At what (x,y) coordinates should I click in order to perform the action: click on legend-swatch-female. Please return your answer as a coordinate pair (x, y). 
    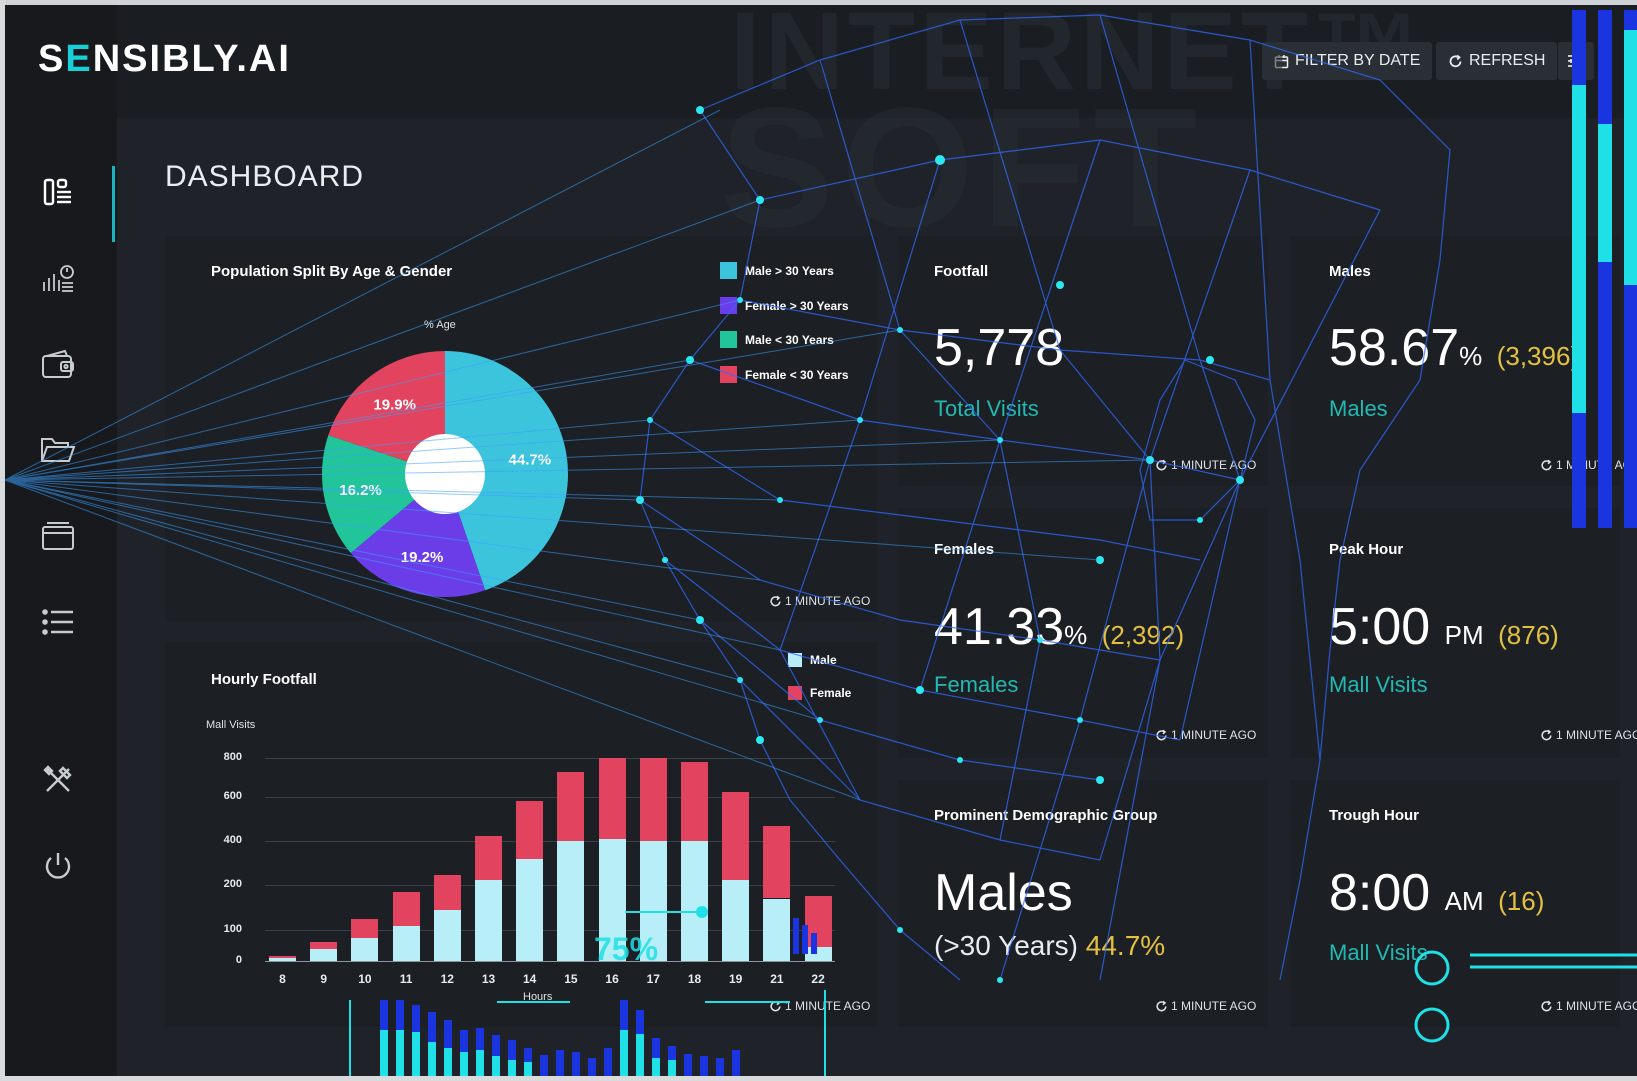
    Looking at the image, I should click on (795, 693).